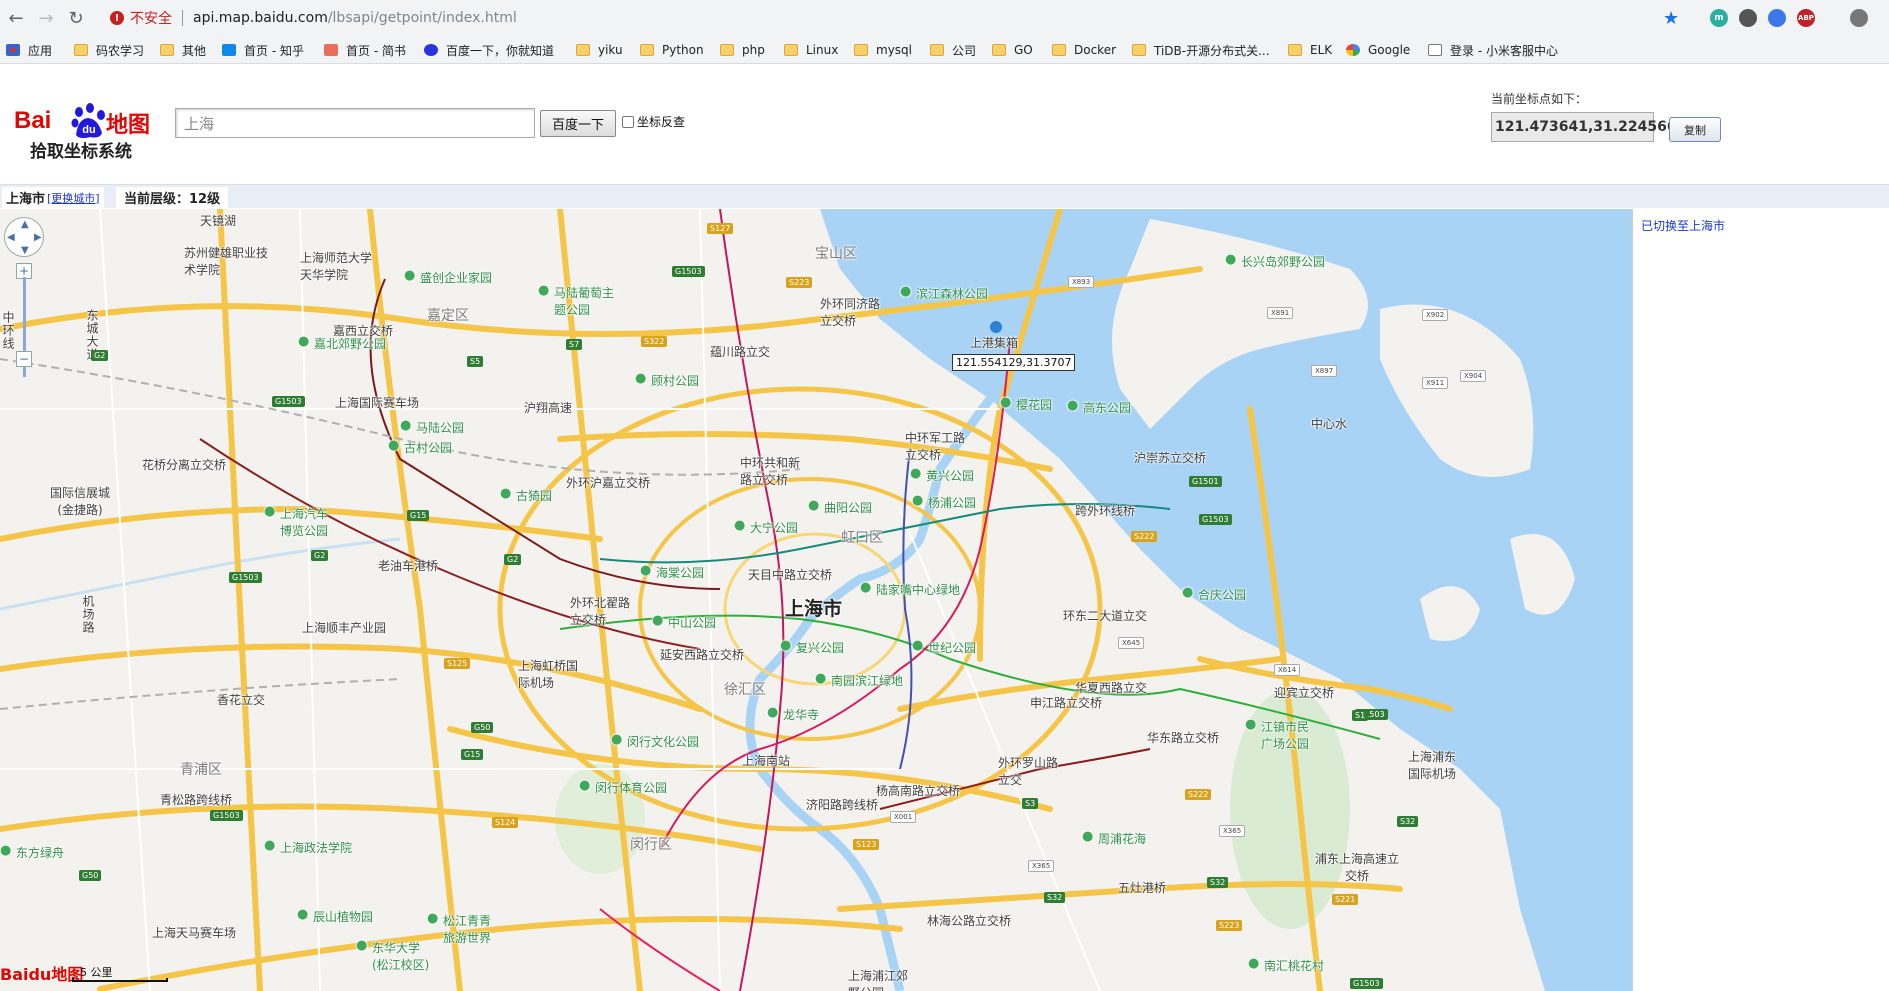 The width and height of the screenshot is (1889, 991). What do you see at coordinates (120, 980) in the screenshot?
I see `map-scale-bar` at bounding box center [120, 980].